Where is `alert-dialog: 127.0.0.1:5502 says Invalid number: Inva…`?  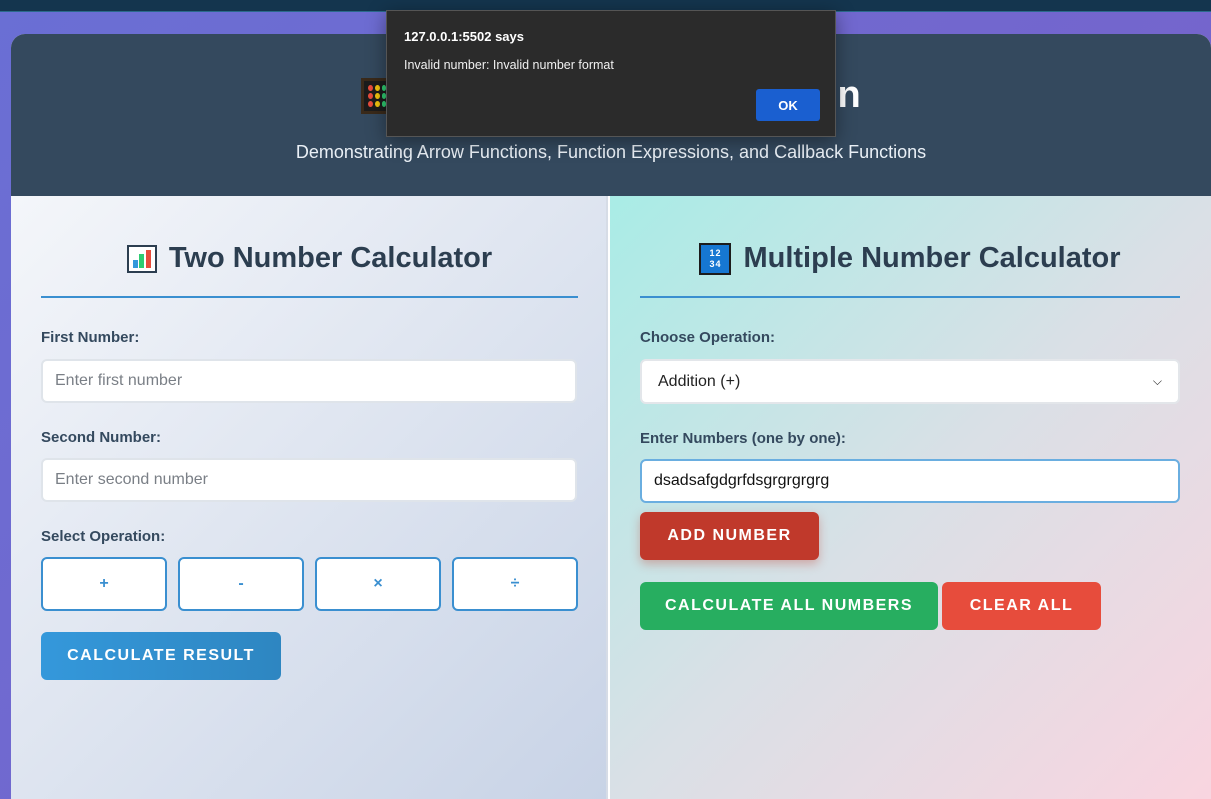 alert-dialog: 127.0.0.1:5502 says Invalid number: Inva… is located at coordinates (611, 73).